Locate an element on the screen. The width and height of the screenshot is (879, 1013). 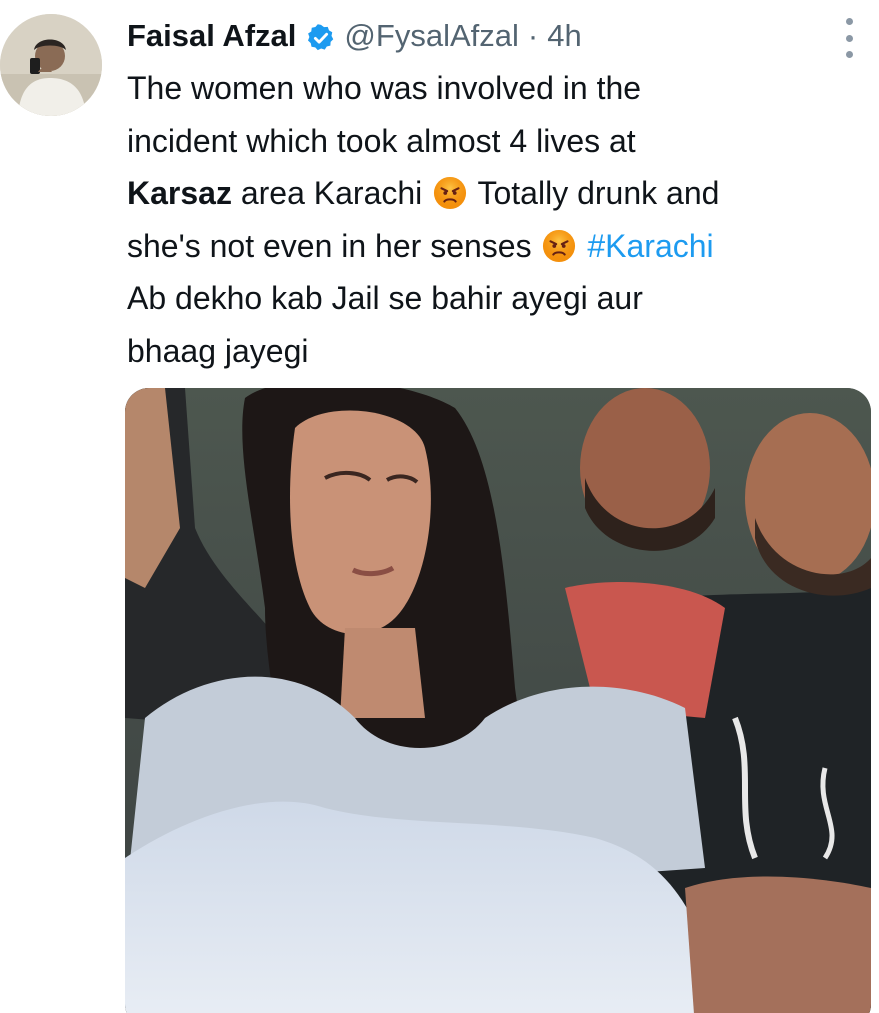
tweet-header: Faisal Afzal @FysalAfzal · 4h is located at coordinates (354, 36).